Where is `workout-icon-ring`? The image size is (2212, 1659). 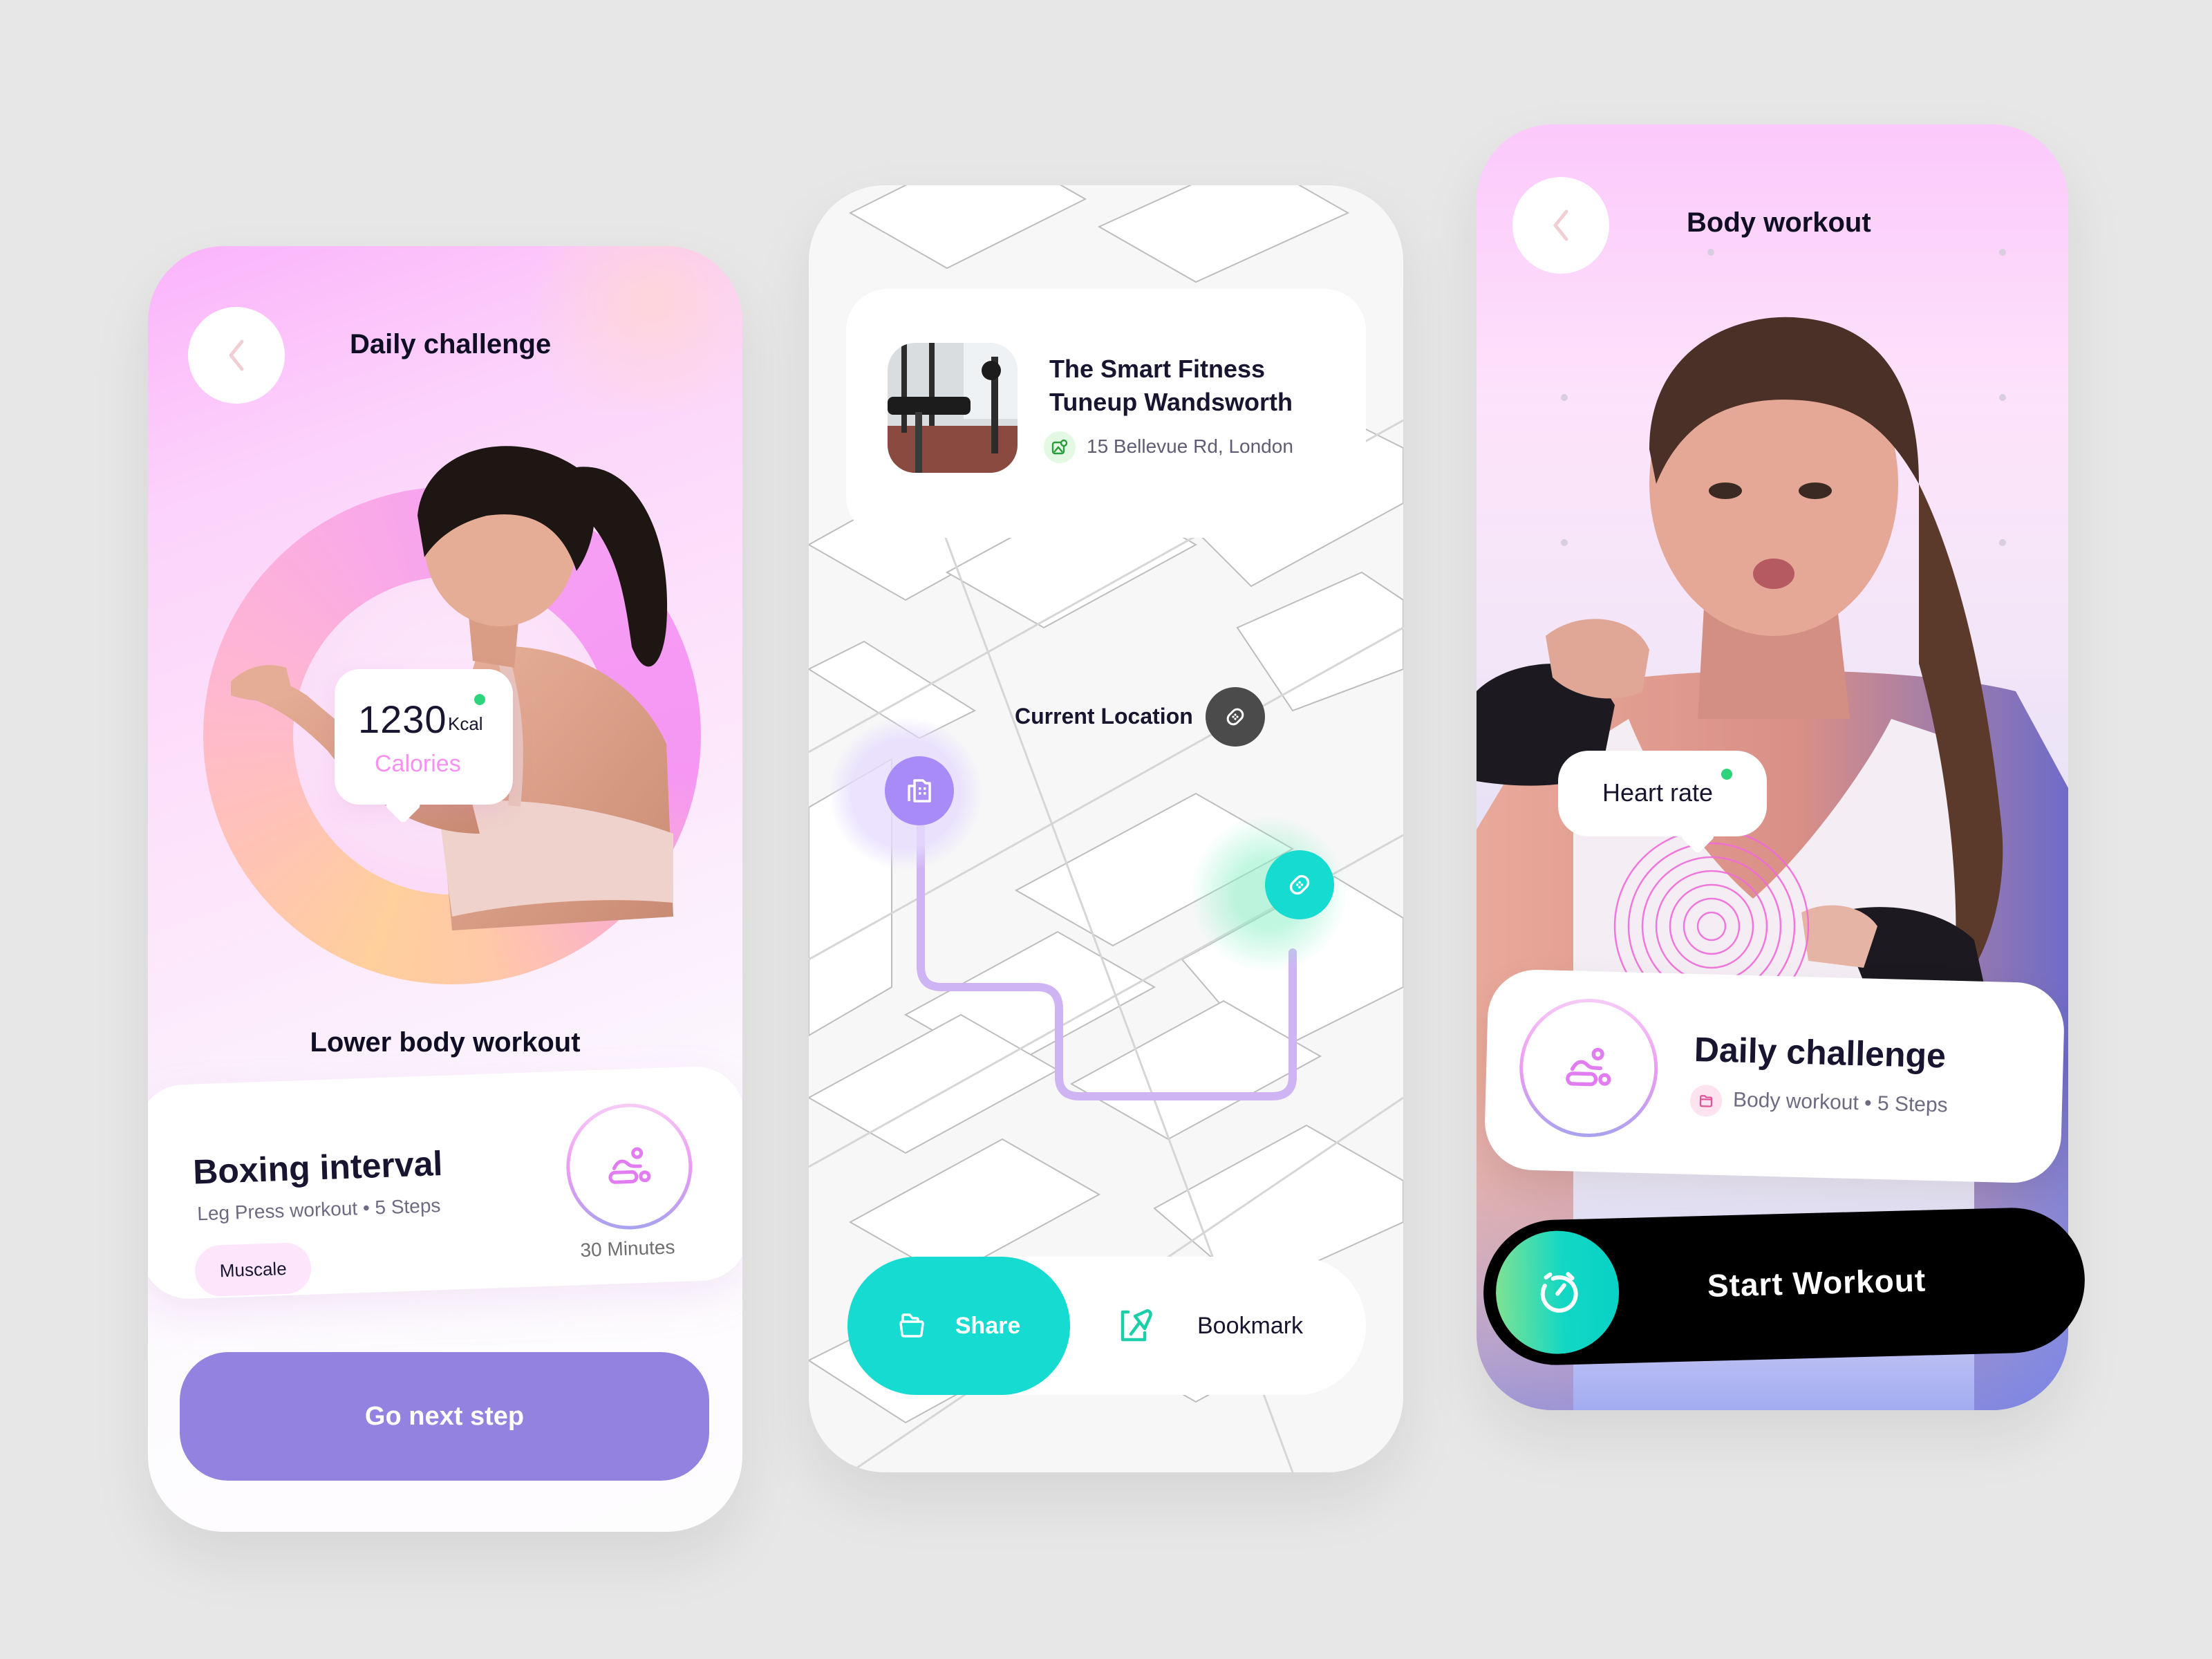 workout-icon-ring is located at coordinates (629, 1166).